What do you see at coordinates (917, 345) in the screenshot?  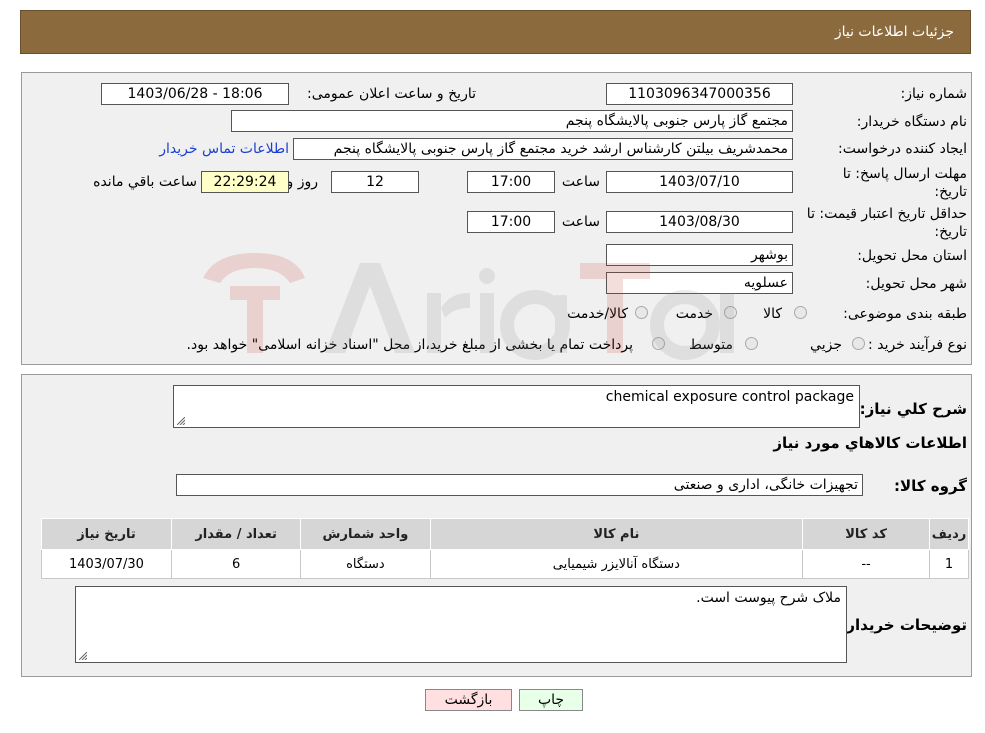 I see `purchase-type-label: نوع فرآیند خرید :` at bounding box center [917, 345].